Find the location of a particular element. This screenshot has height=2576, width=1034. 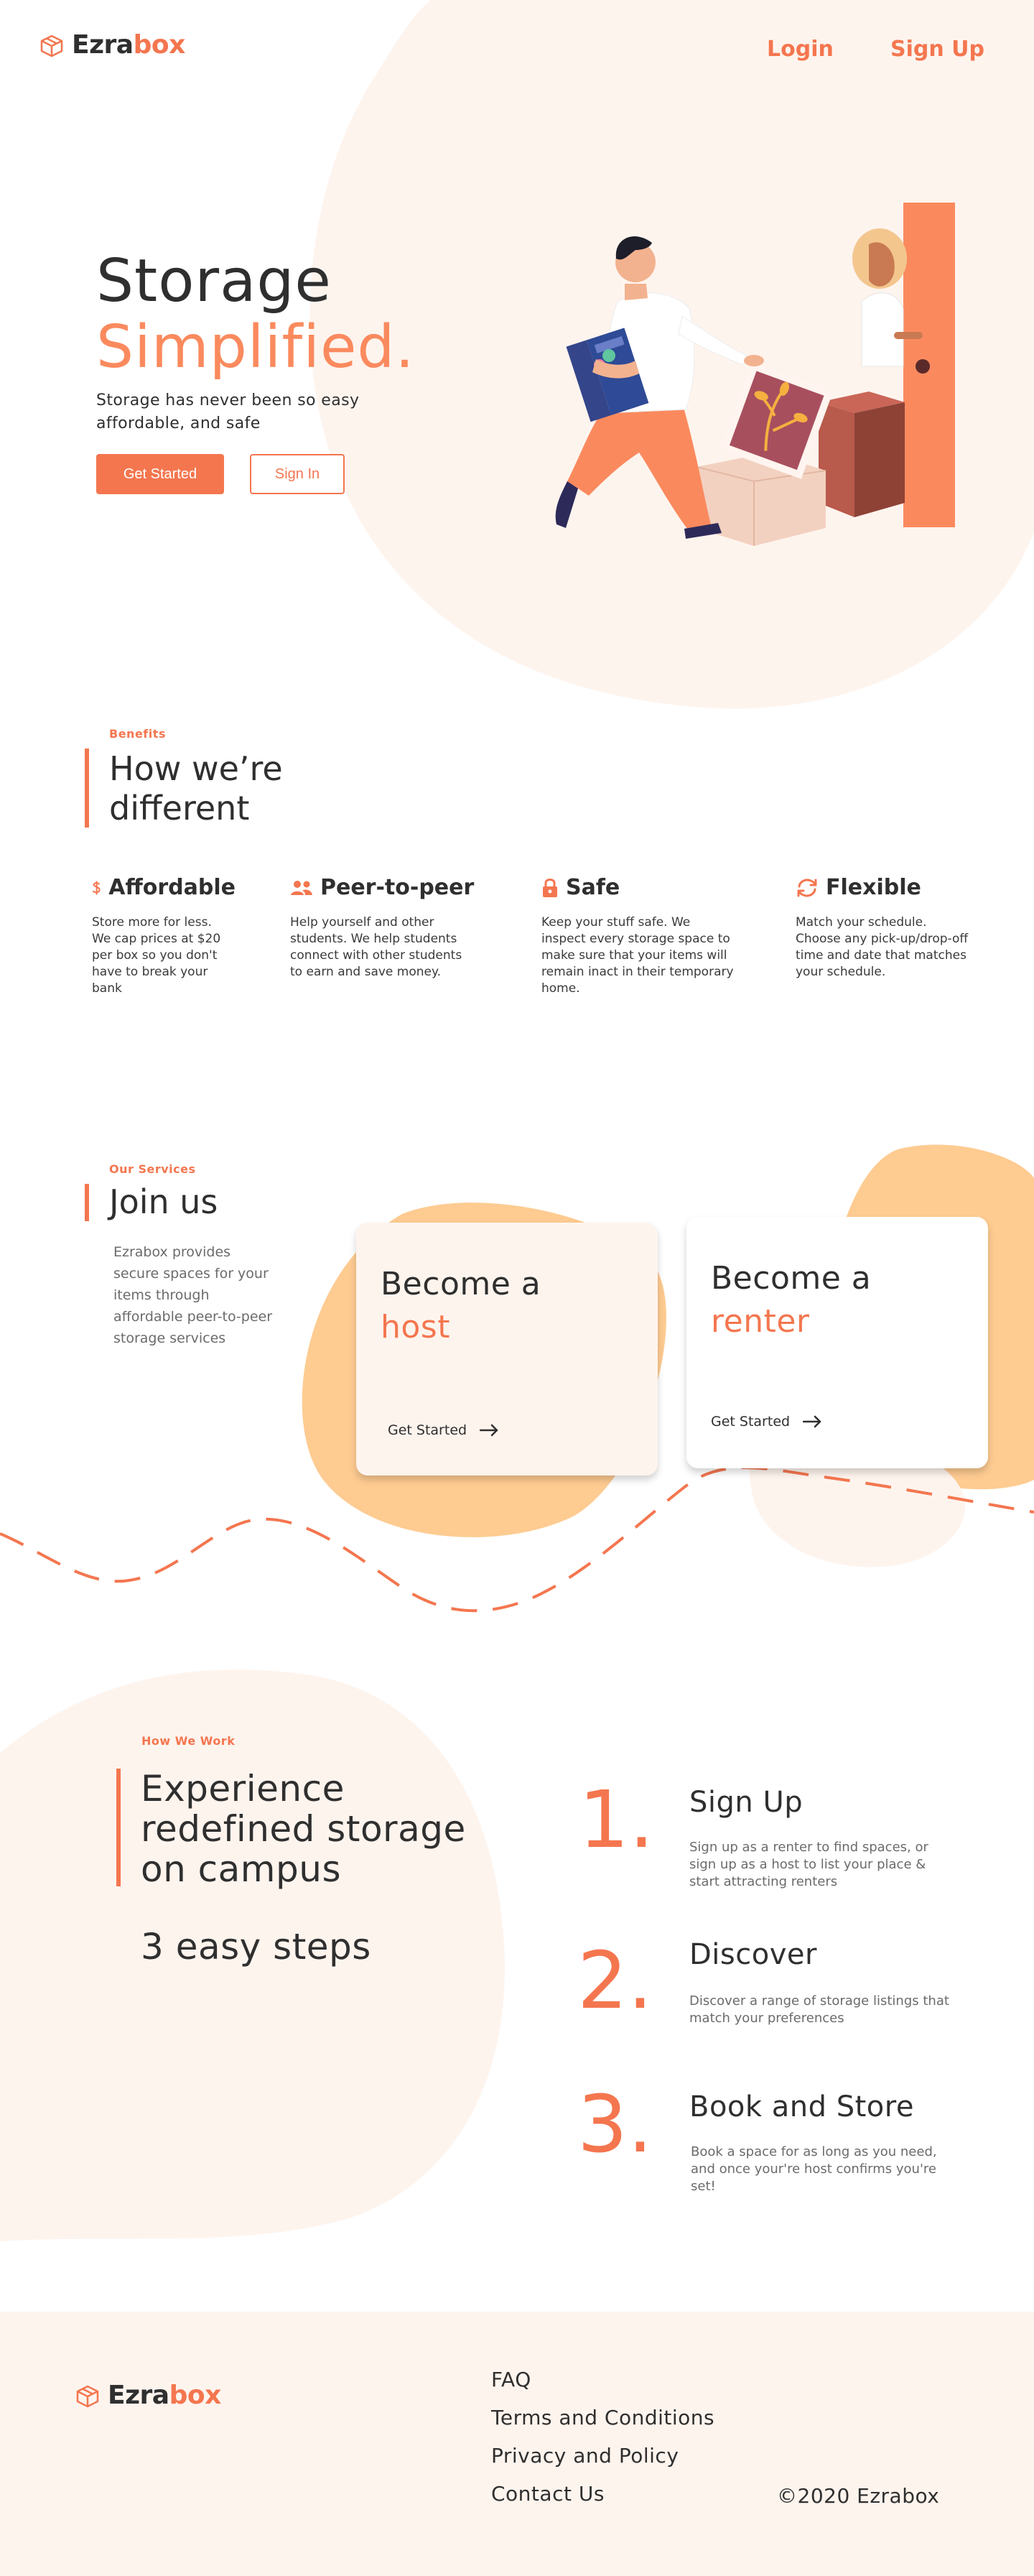

step-title-1: Sign Up is located at coordinates (746, 1802).